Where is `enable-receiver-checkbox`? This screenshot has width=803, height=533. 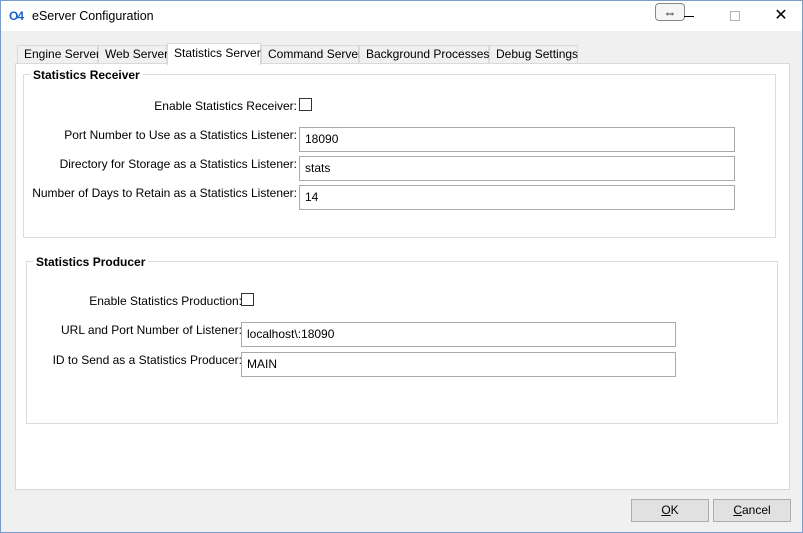 enable-receiver-checkbox is located at coordinates (305, 104).